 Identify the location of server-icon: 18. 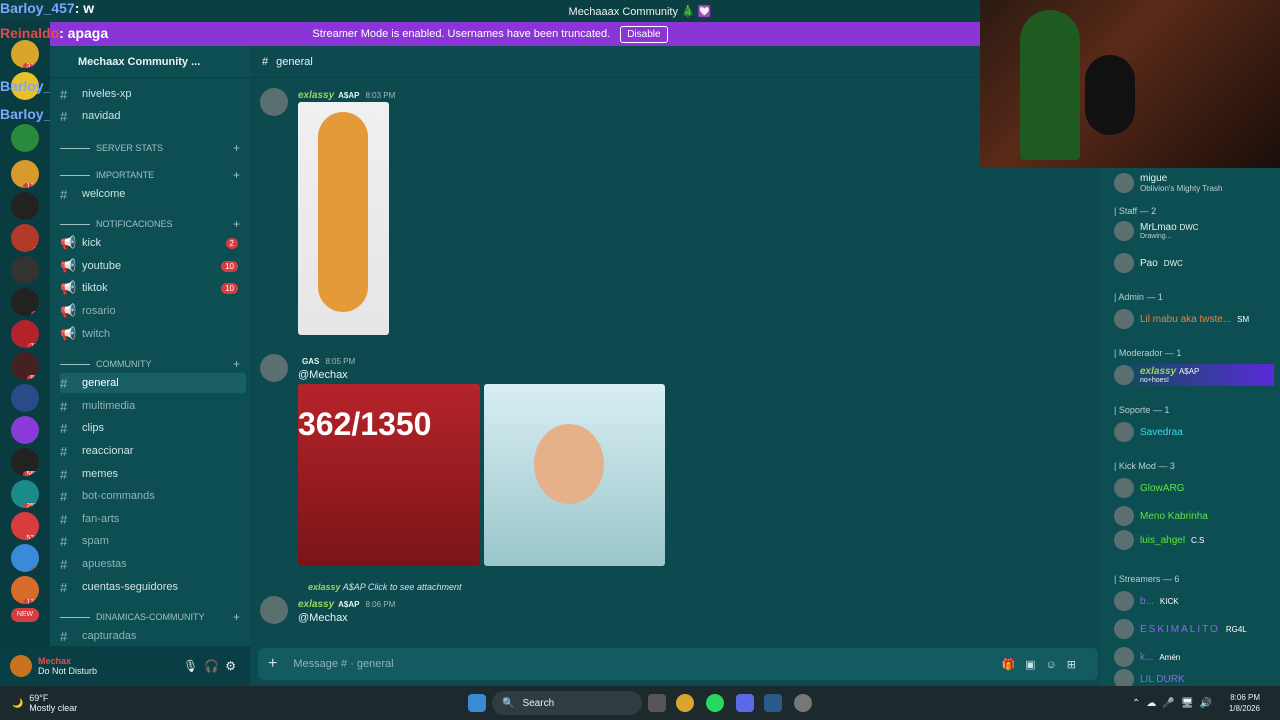
(25, 334).